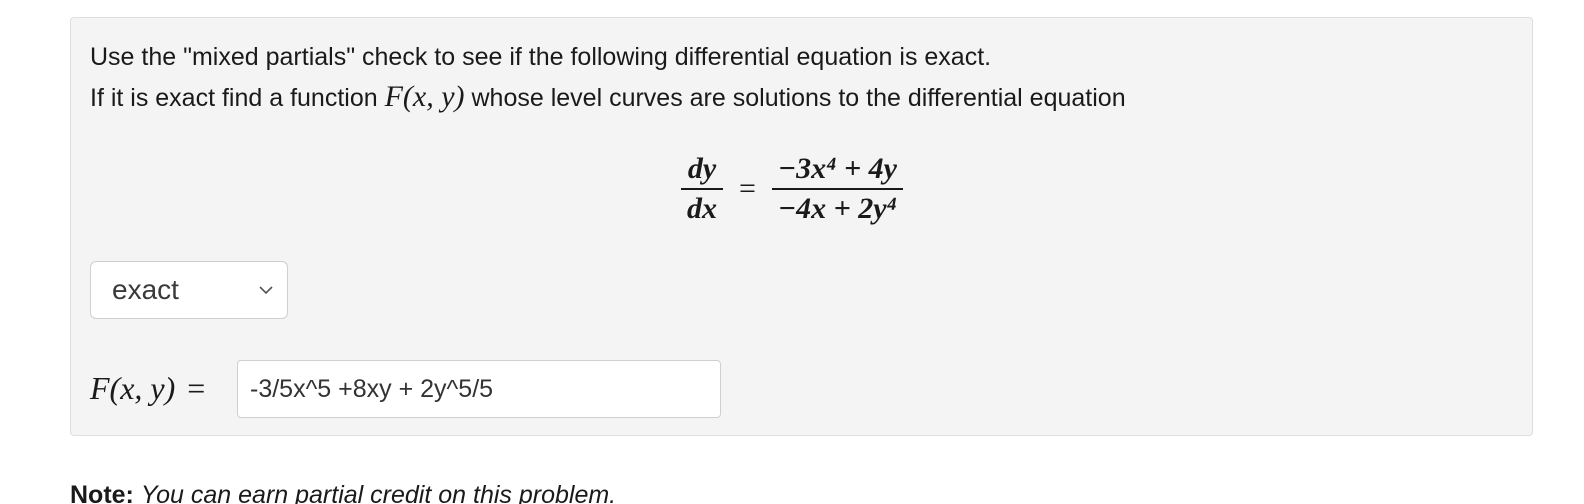 The width and height of the screenshot is (1584, 504). Describe the element at coordinates (189, 290) in the screenshot. I see `exactness-dropdown: exact` at that location.